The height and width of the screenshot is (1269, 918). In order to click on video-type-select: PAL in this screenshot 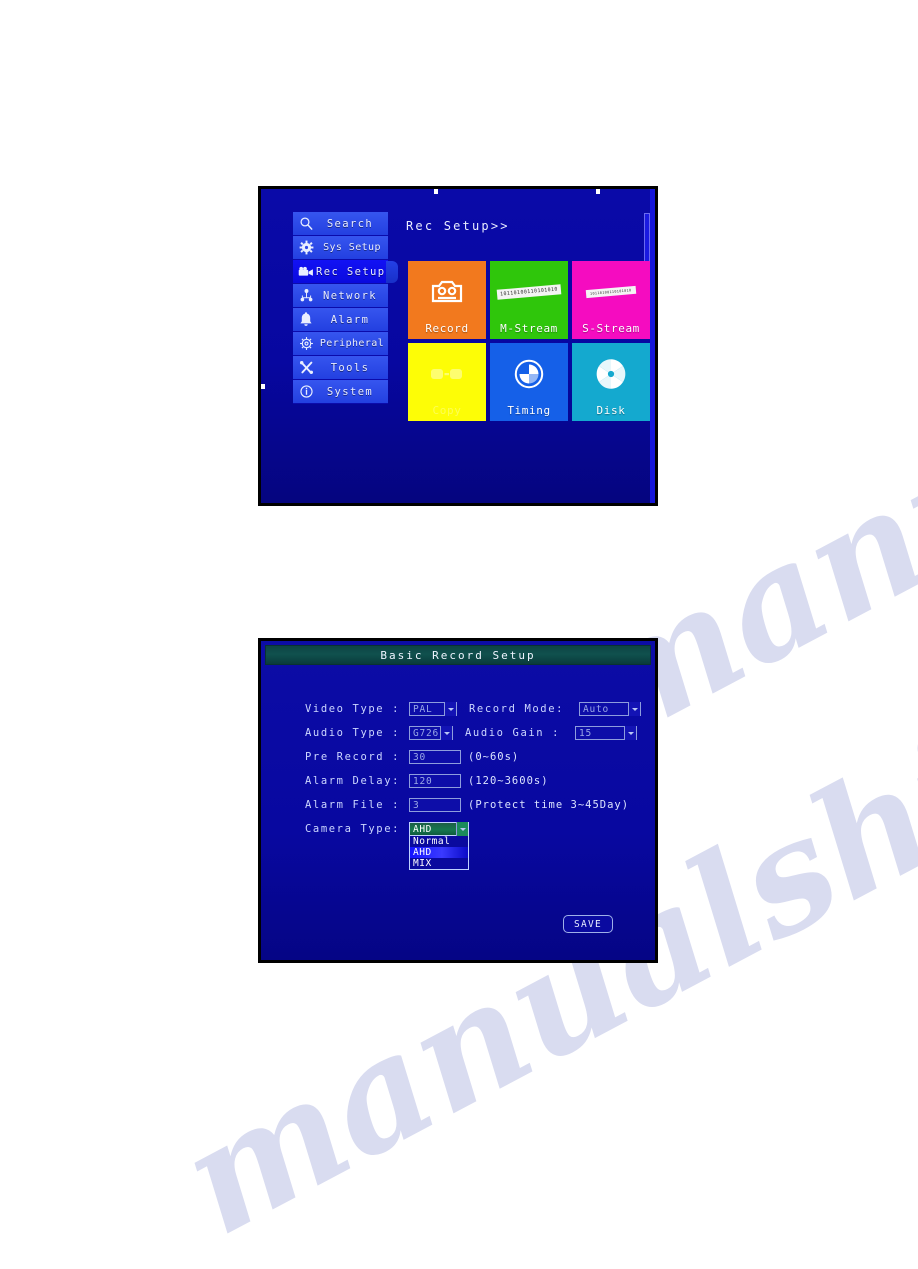, I will do `click(433, 709)`.